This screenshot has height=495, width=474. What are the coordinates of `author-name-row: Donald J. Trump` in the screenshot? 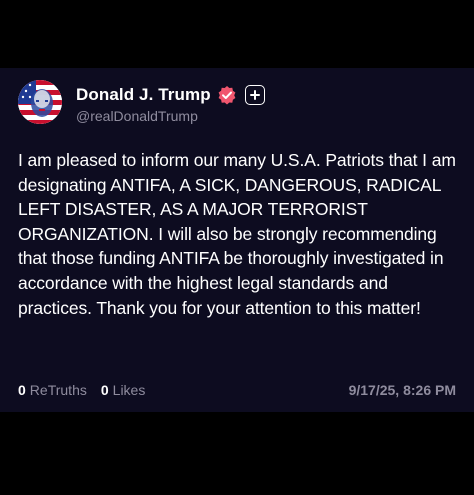 It's located at (170, 95).